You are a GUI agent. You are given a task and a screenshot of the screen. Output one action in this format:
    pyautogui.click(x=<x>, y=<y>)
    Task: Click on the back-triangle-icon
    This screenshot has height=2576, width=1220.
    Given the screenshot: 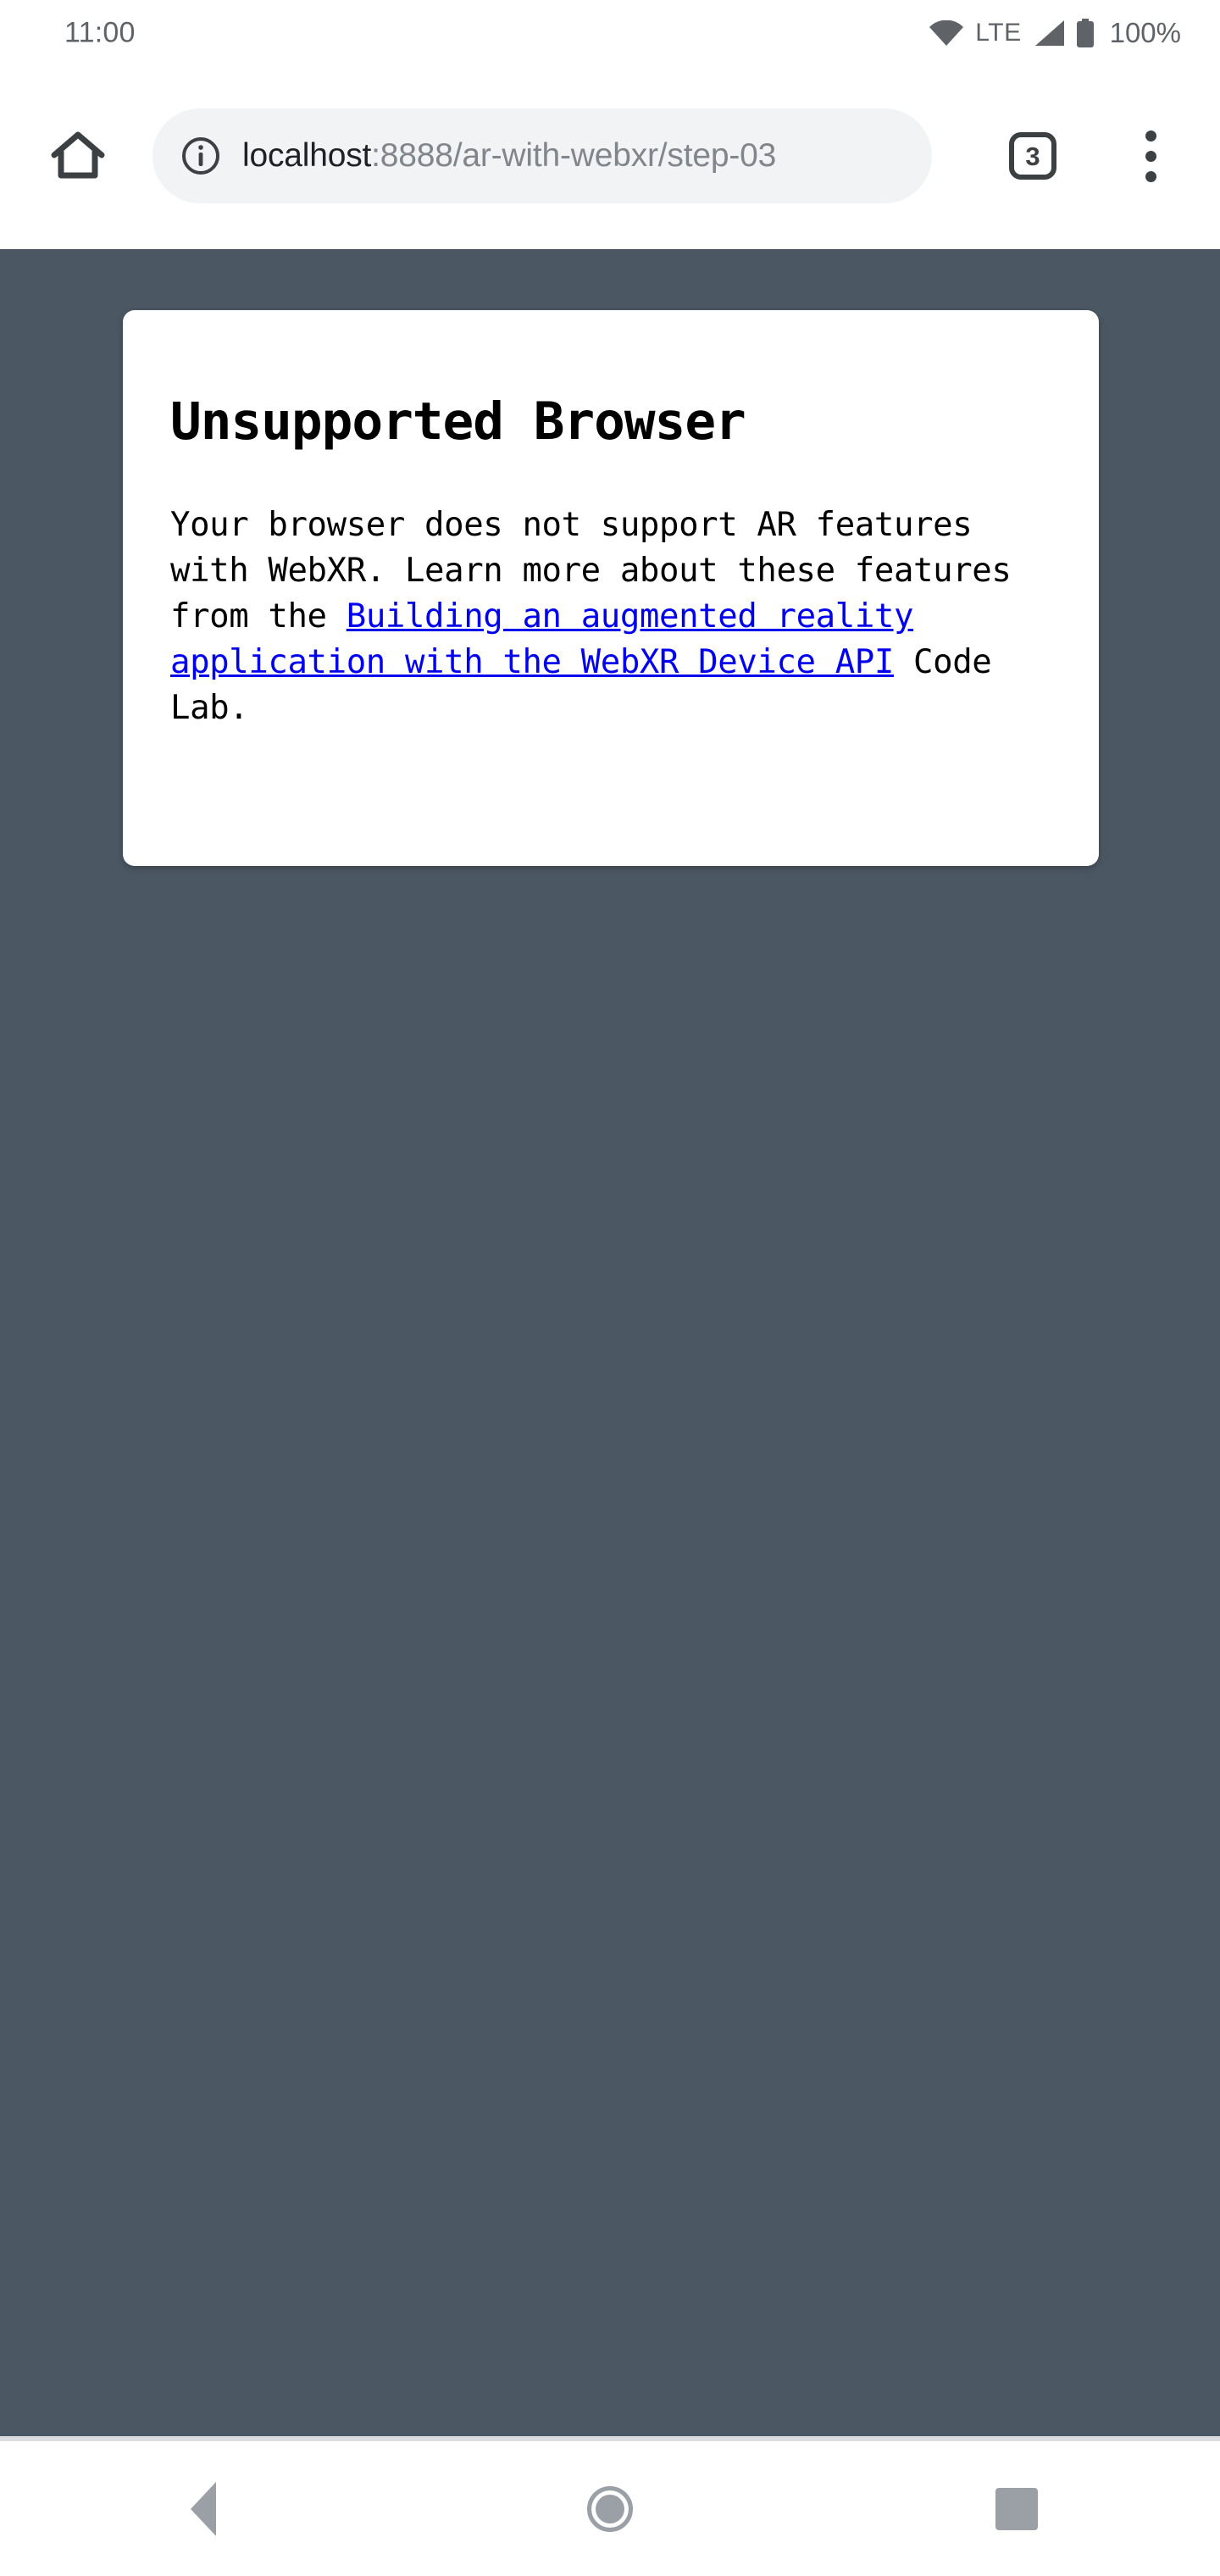 What is the action you would take?
    pyautogui.click(x=203, y=2508)
    